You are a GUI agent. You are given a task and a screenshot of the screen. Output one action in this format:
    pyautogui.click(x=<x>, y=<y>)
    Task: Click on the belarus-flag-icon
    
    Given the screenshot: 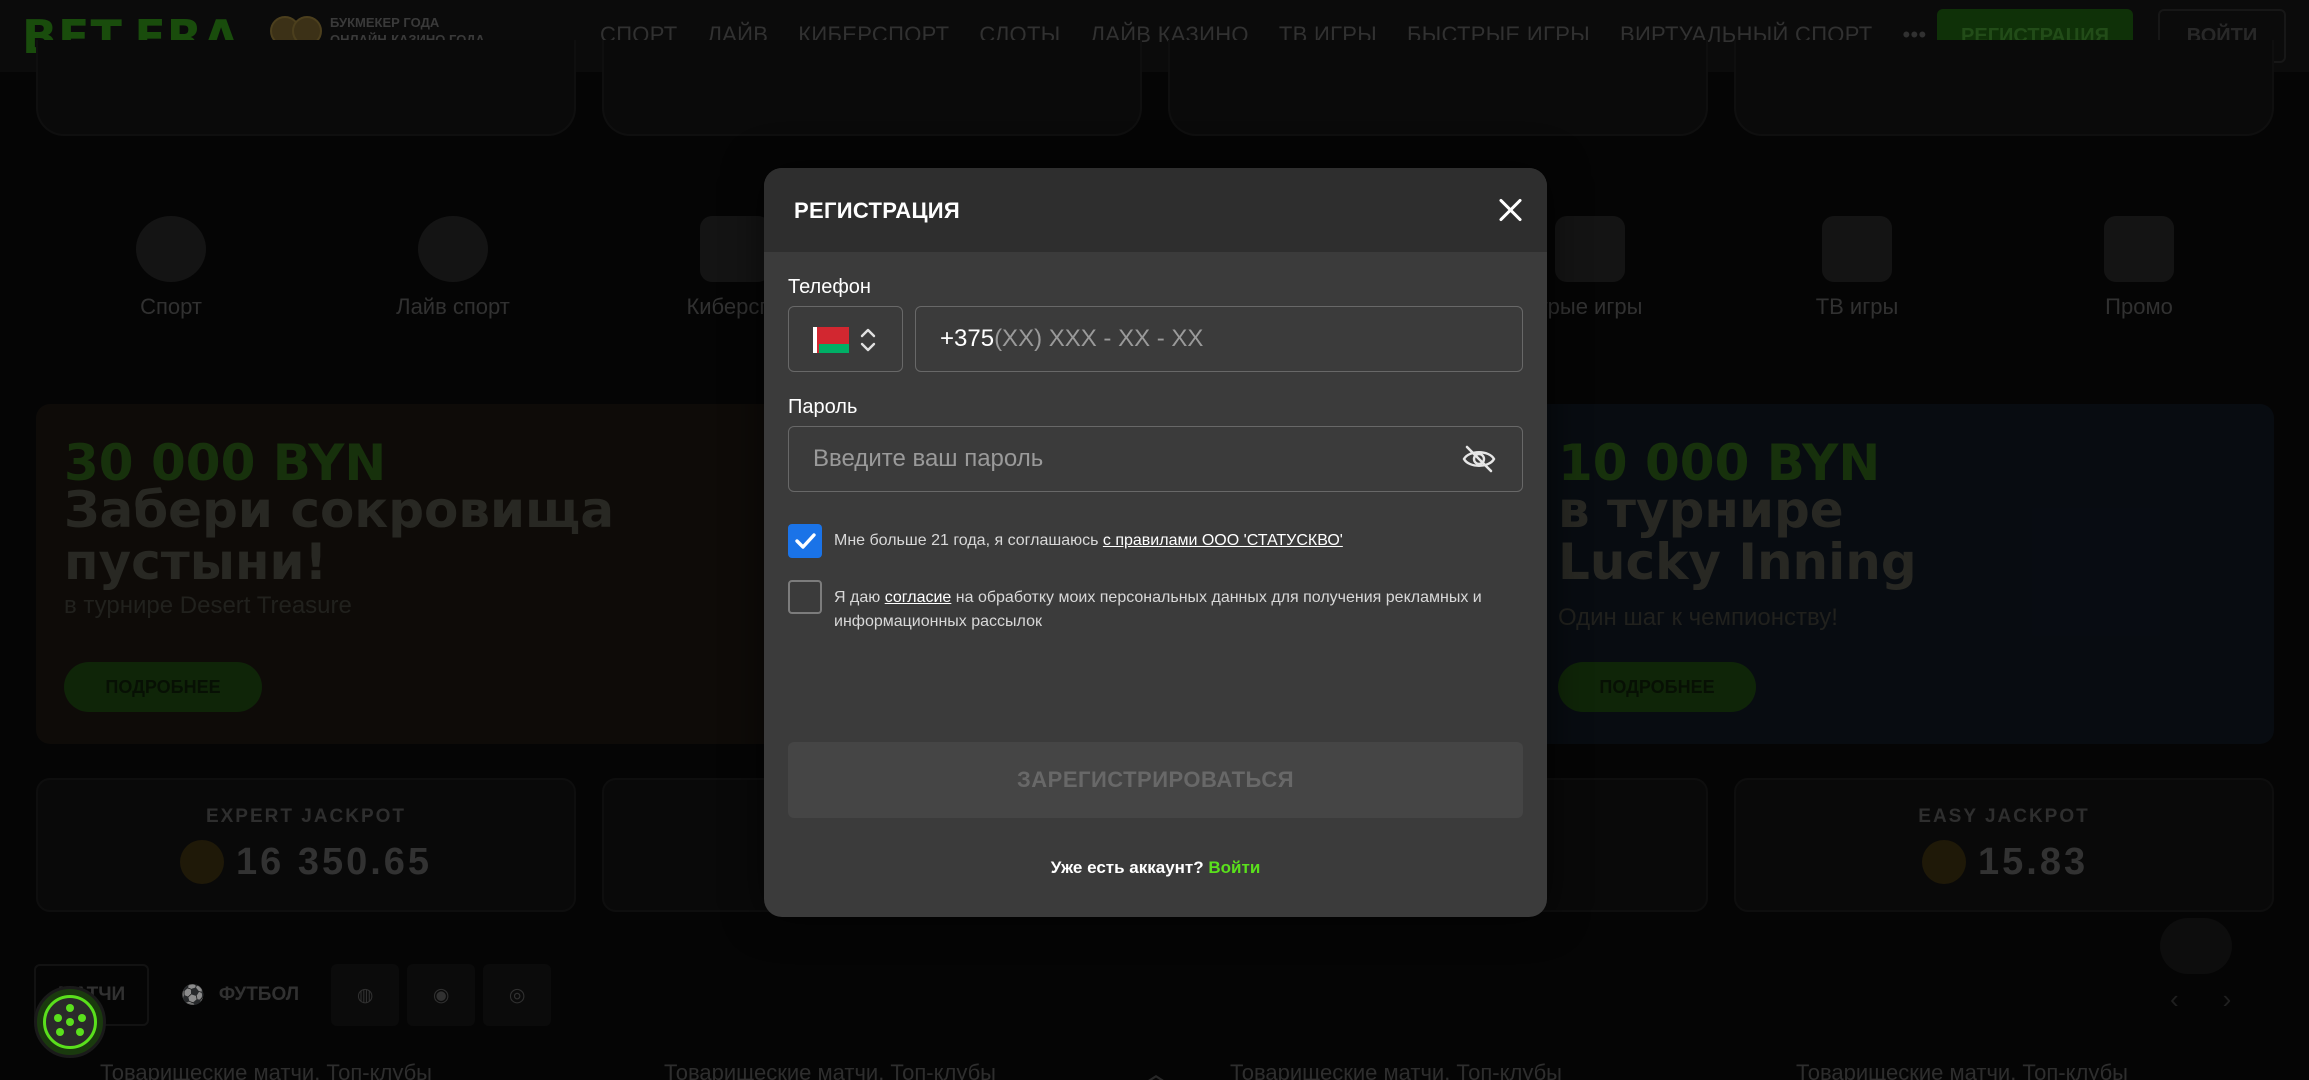 What is the action you would take?
    pyautogui.click(x=831, y=340)
    